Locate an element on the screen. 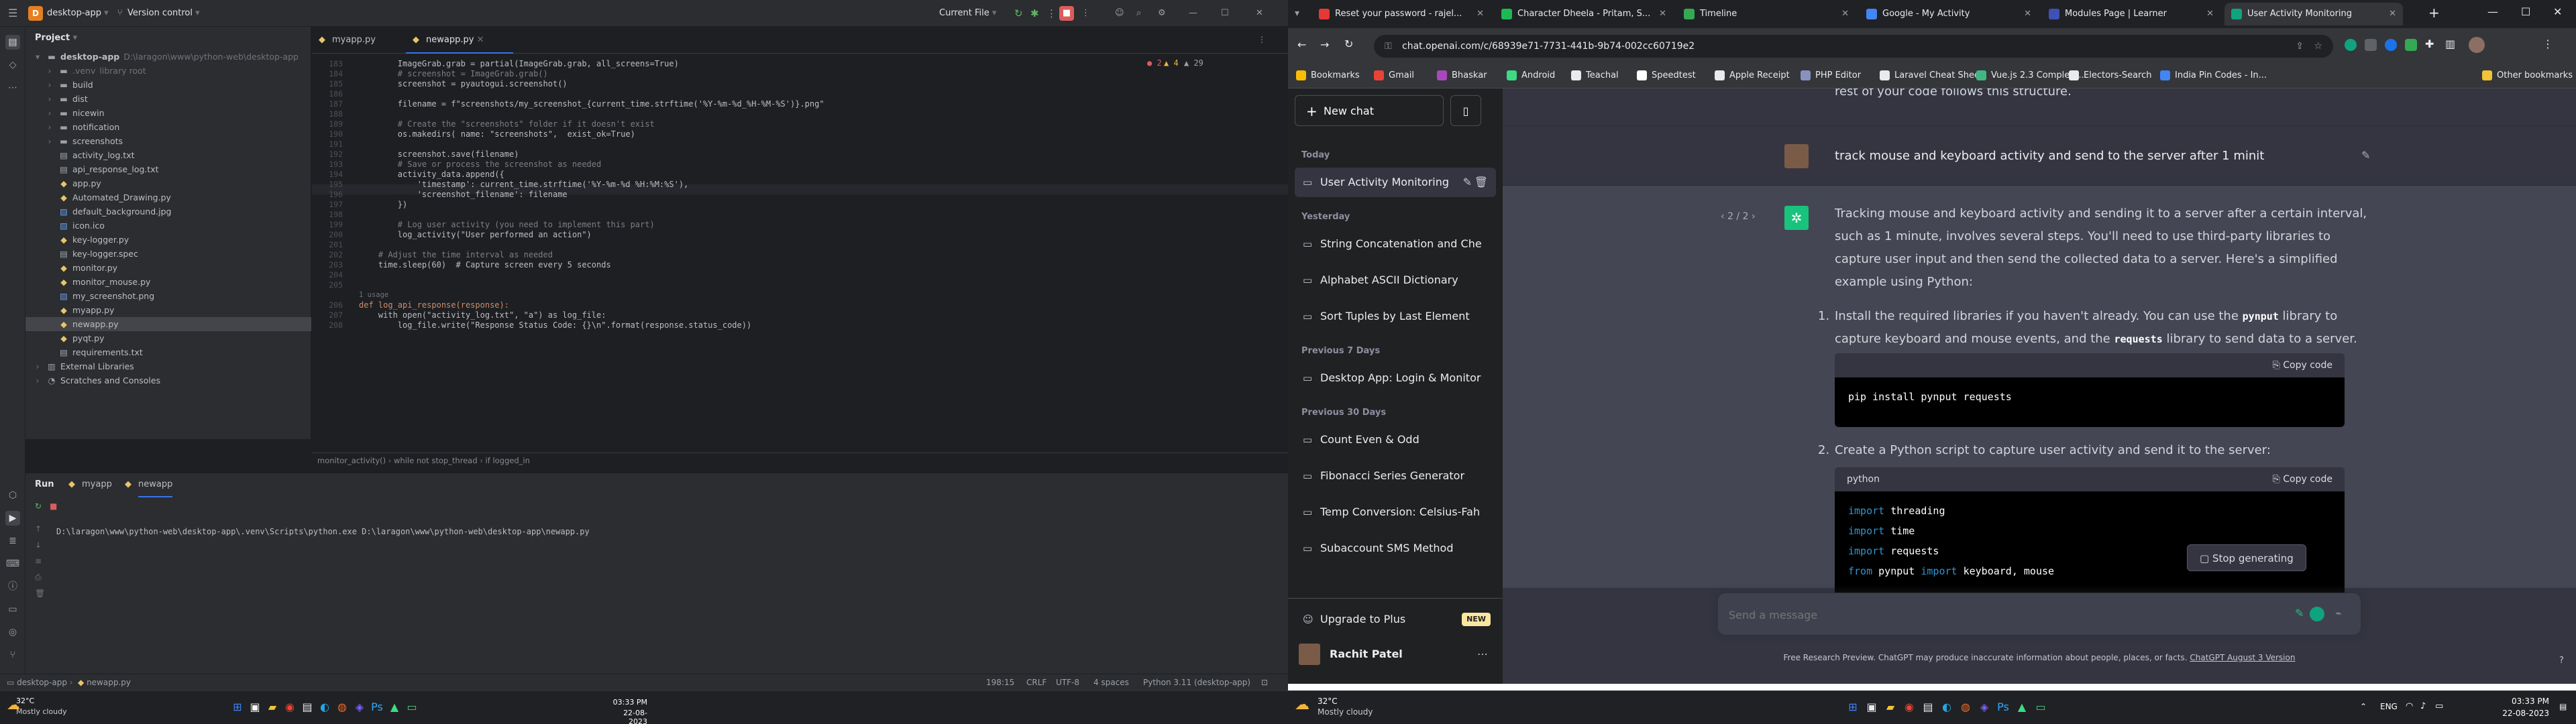 The height and width of the screenshot is (724, 2576). tree-item: ◆ app.py is located at coordinates (168, 183).